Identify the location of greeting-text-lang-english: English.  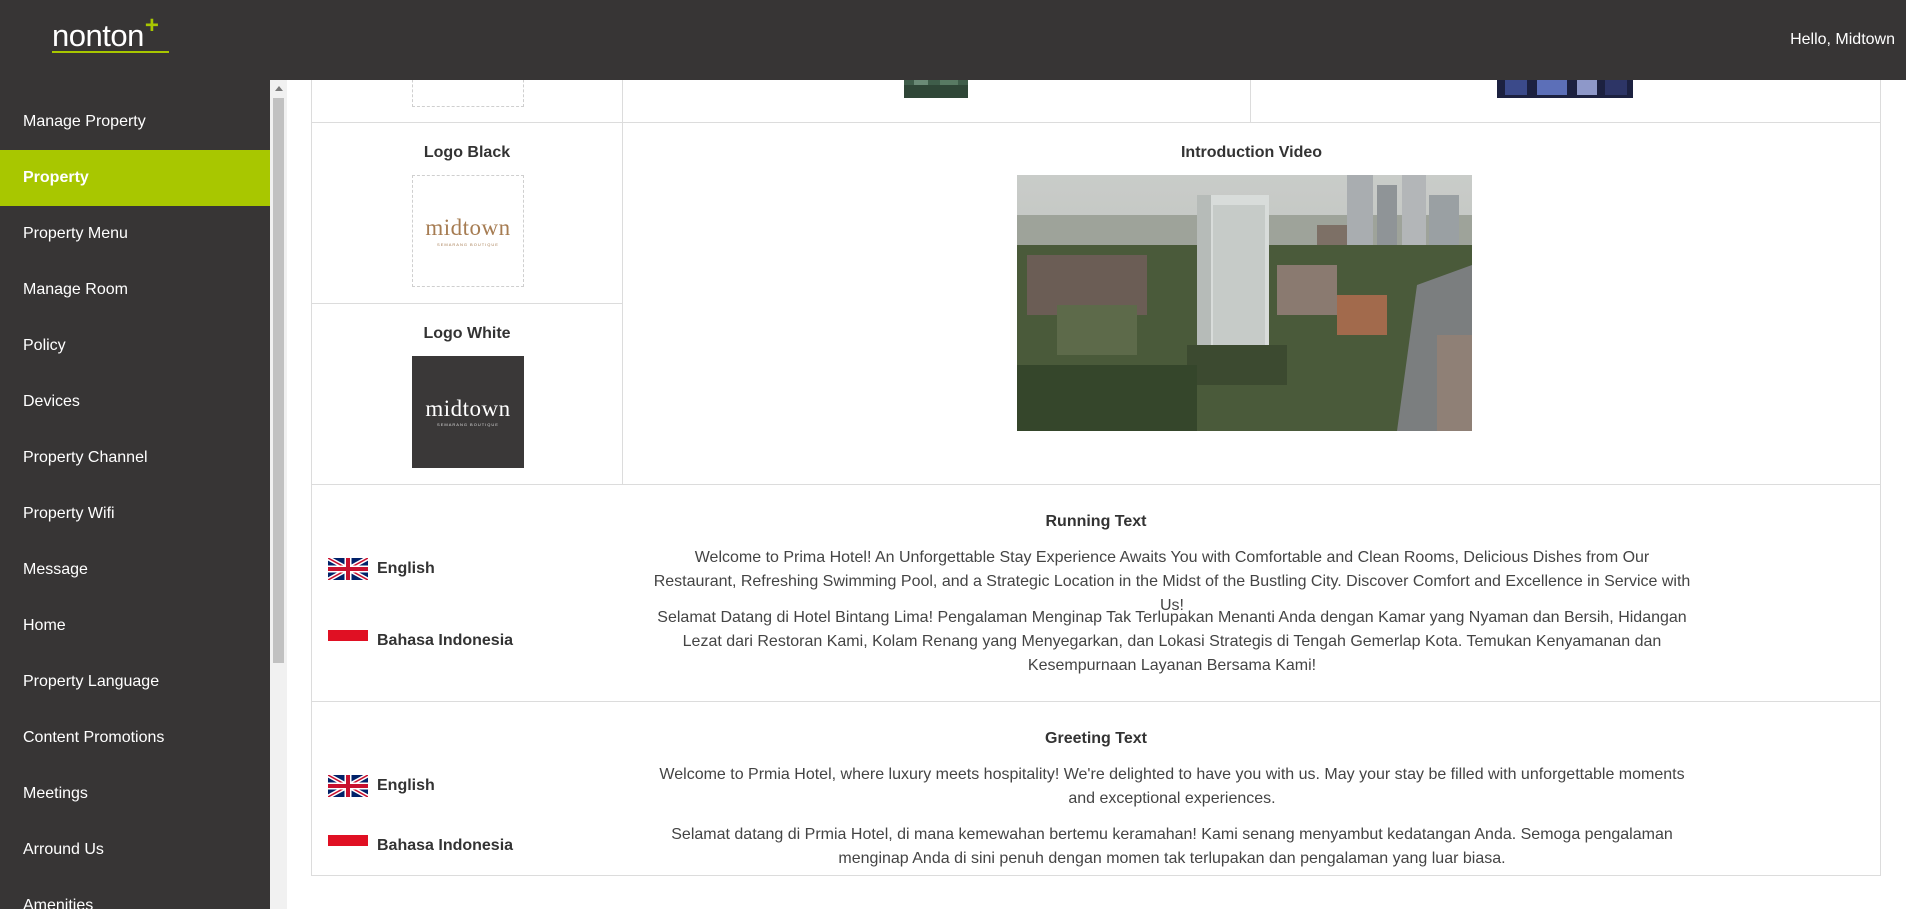
(381, 786).